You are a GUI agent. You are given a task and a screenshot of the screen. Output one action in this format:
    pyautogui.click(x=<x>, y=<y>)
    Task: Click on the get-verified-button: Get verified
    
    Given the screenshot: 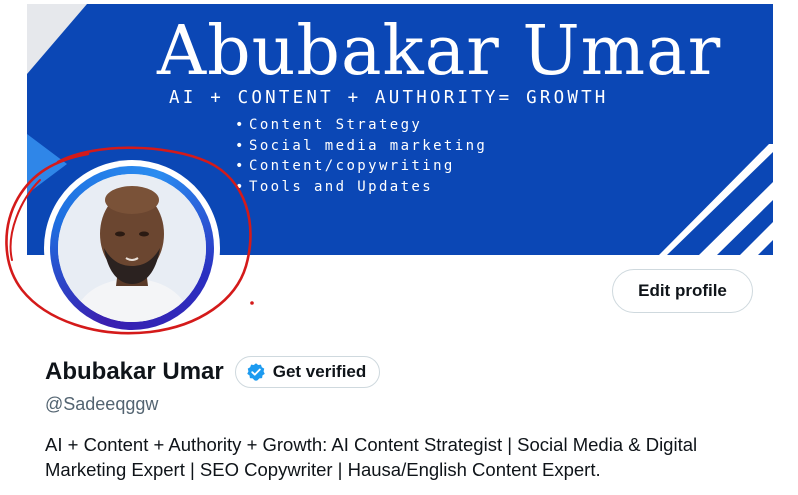 What is the action you would take?
    pyautogui.click(x=307, y=372)
    